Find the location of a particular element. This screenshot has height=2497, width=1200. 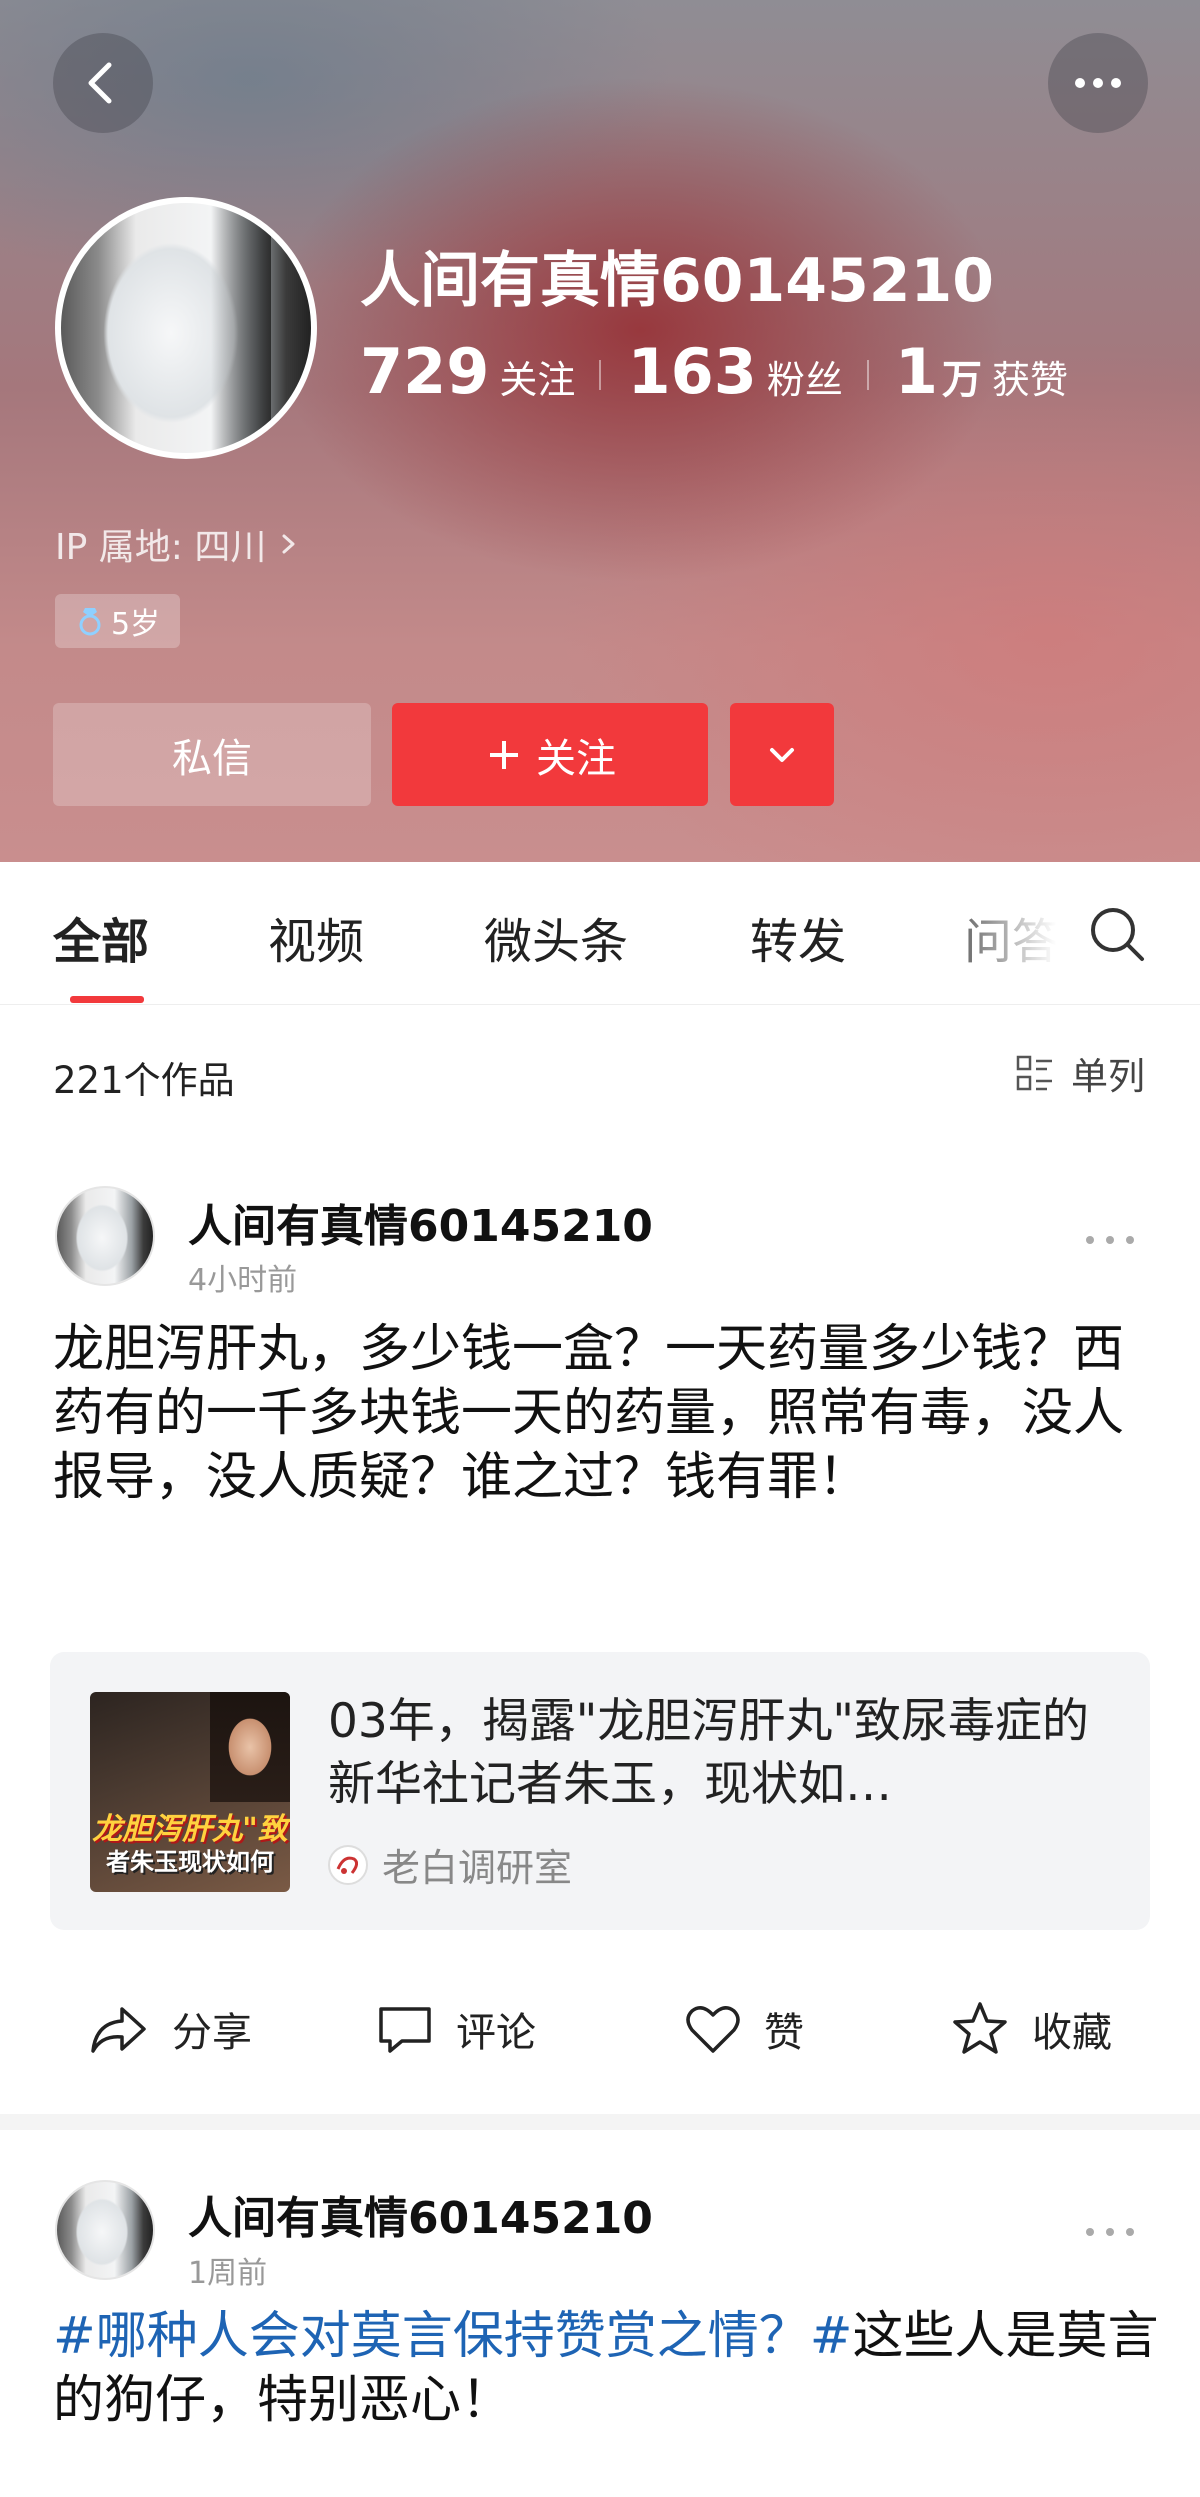

chevron-right-icon is located at coordinates (288, 544).